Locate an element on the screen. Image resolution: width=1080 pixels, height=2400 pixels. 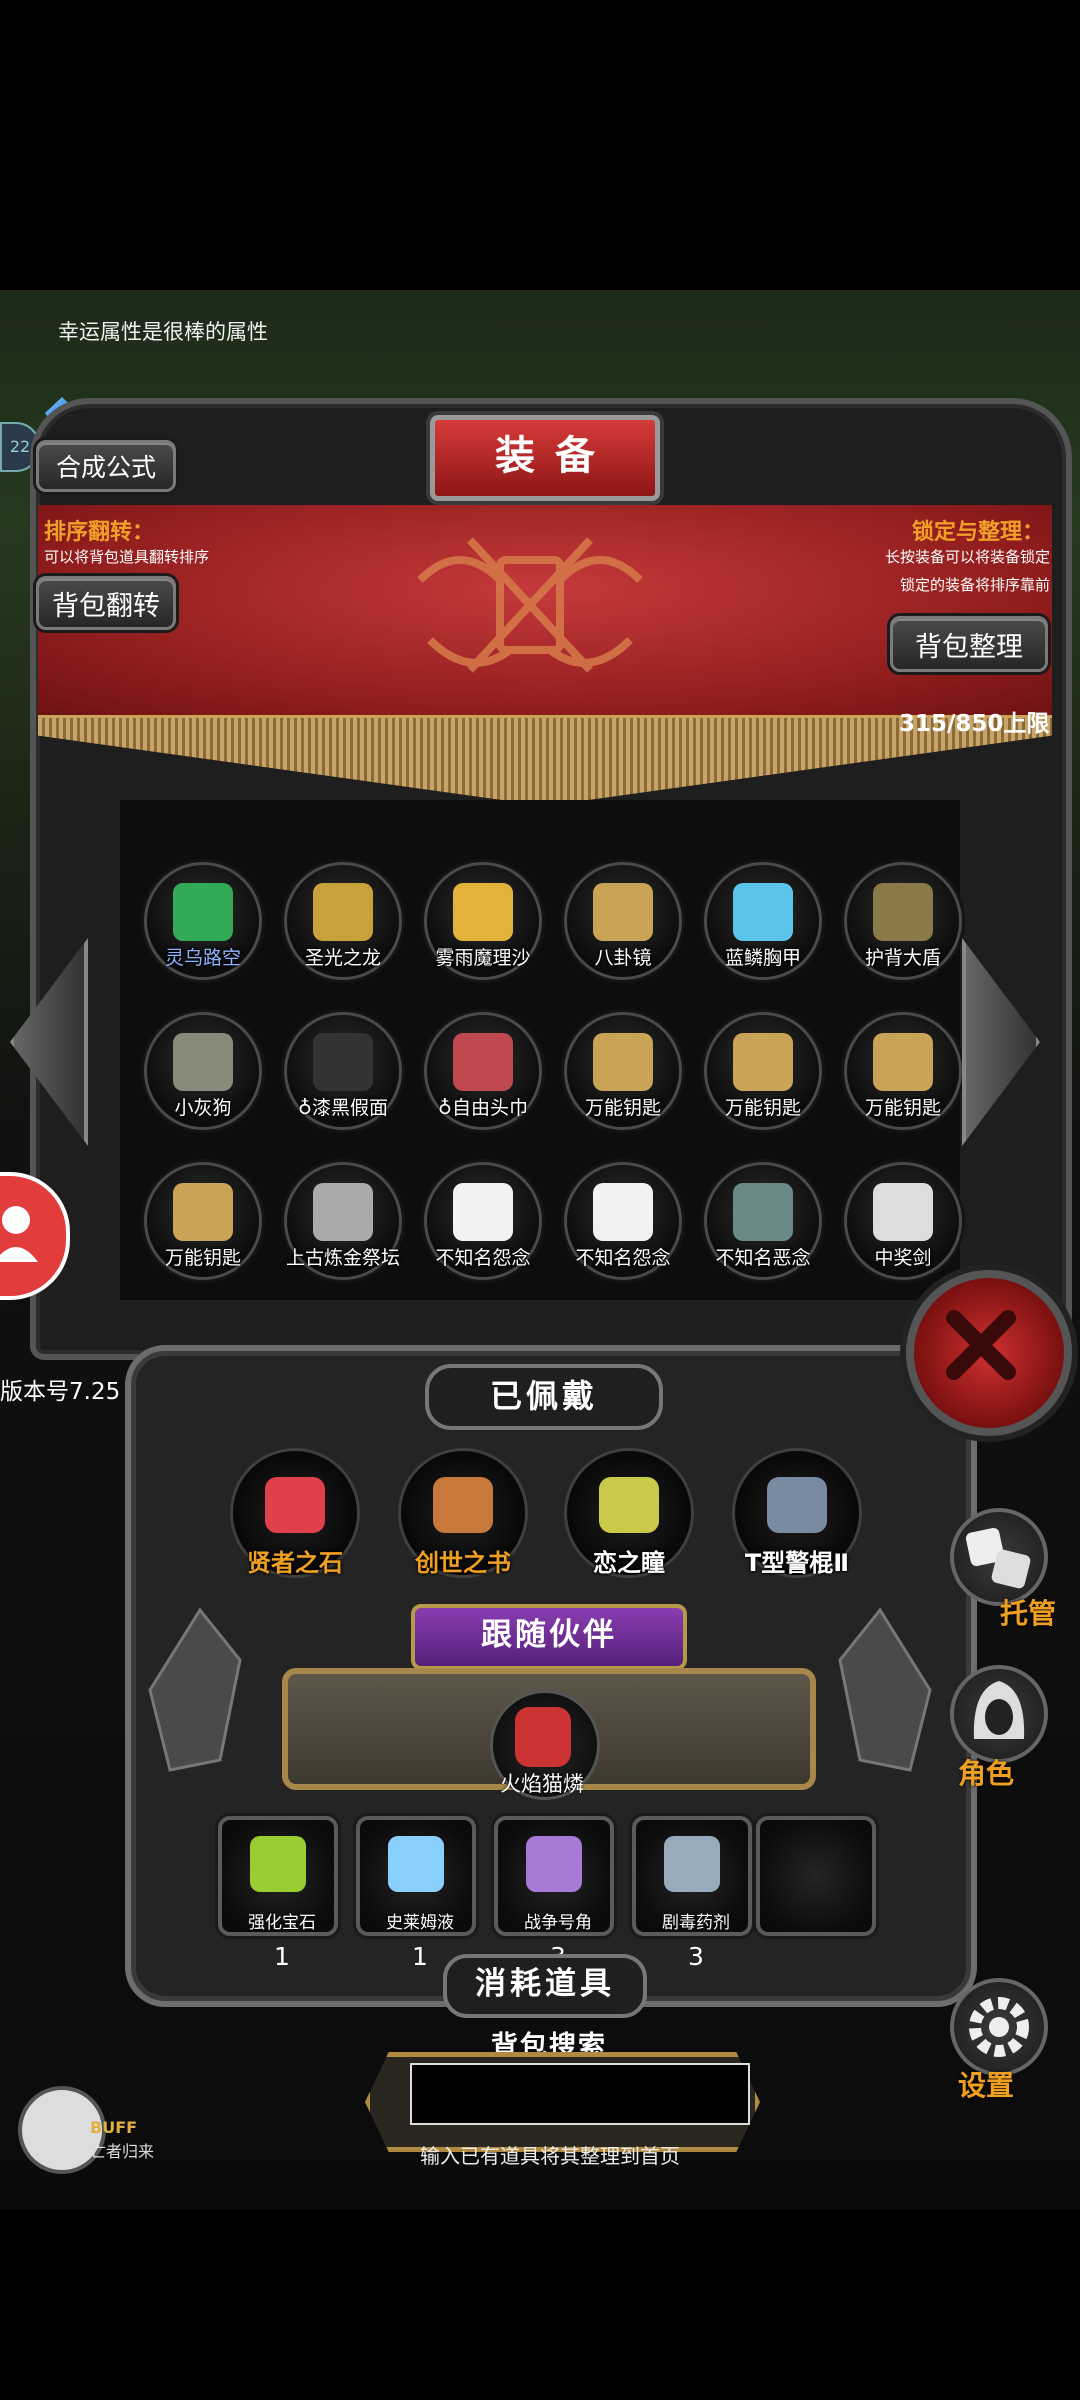
close-button is located at coordinates (989, 1353).